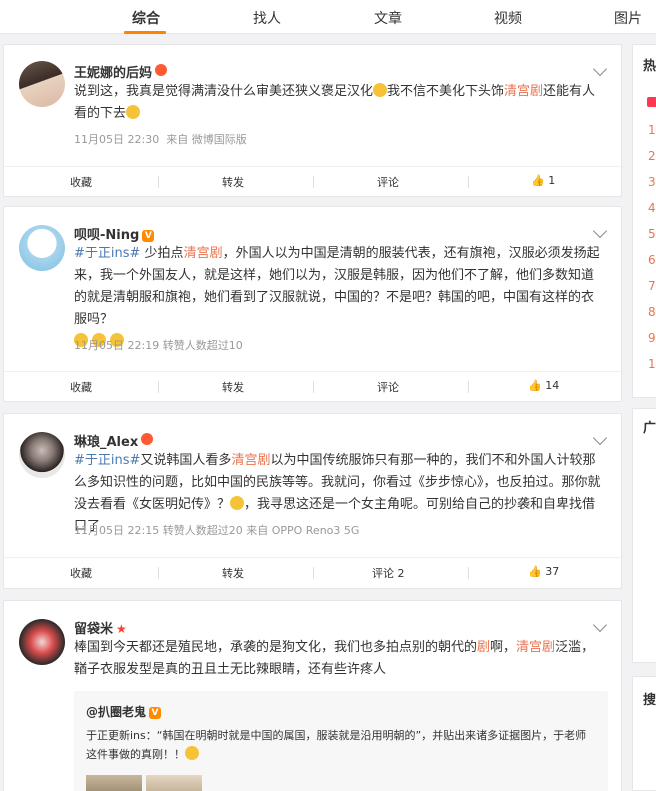 The height and width of the screenshot is (791, 656). I want to click on username: 留袋米 ★, so click(100, 627).